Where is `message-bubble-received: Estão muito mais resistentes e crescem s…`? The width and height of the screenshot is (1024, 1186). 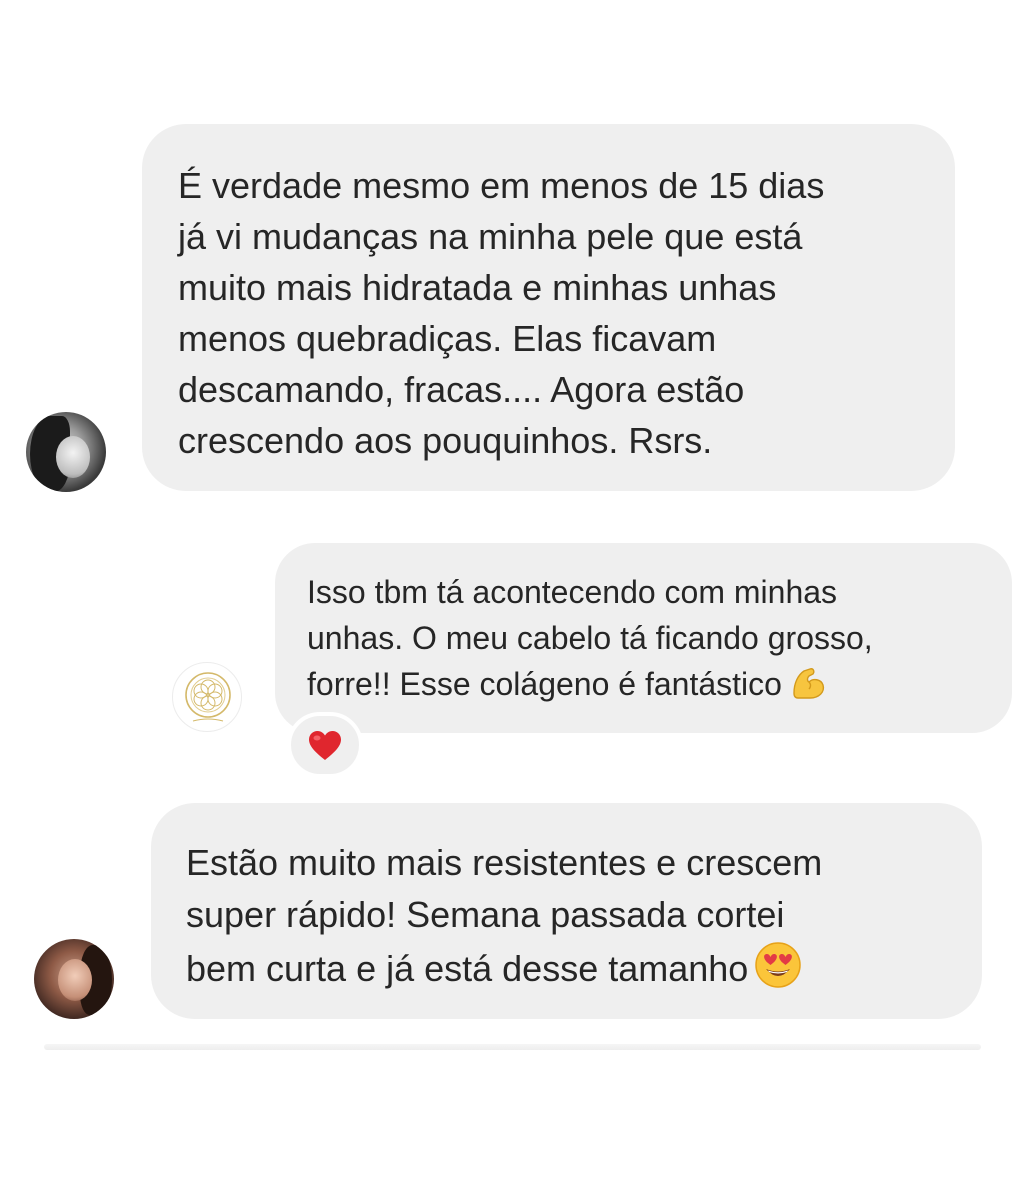
message-bubble-received: Estão muito mais resistentes e crescem s… is located at coordinates (566, 911).